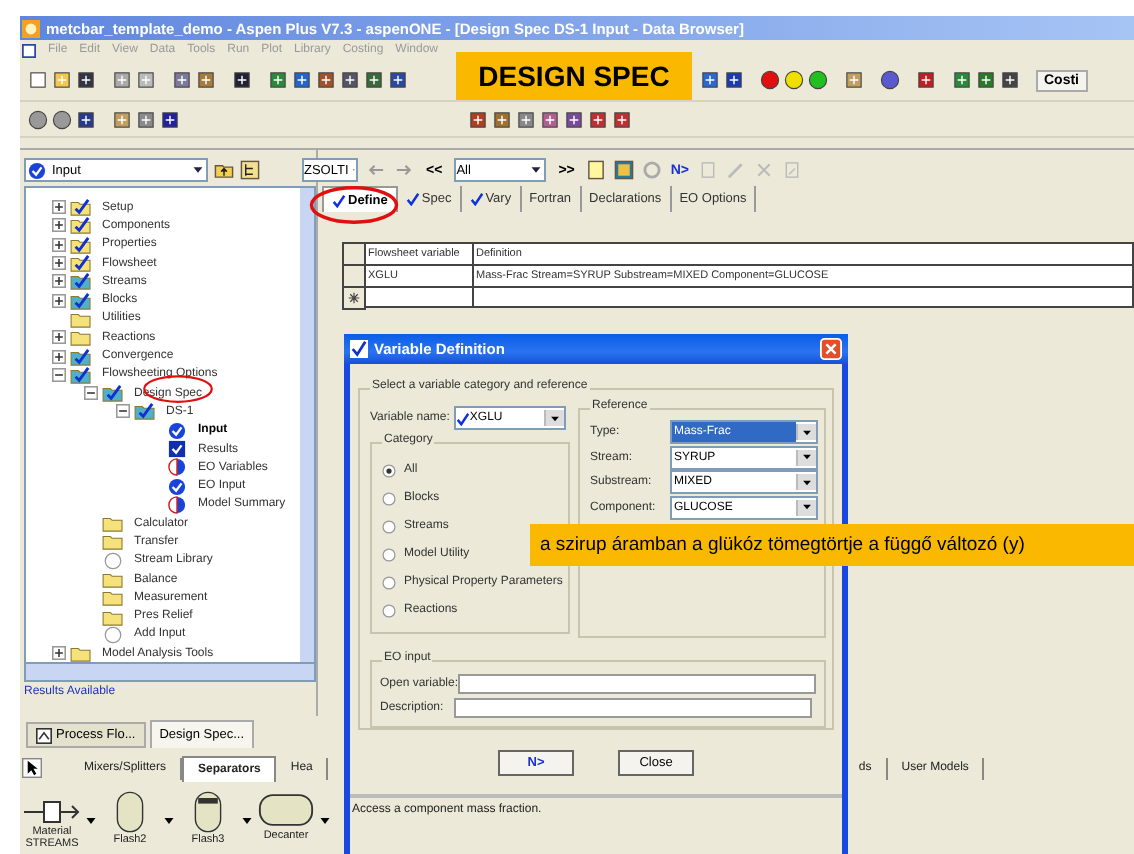 The height and width of the screenshot is (854, 1134). I want to click on callout-label: DESIGN SPEC, so click(574, 76).